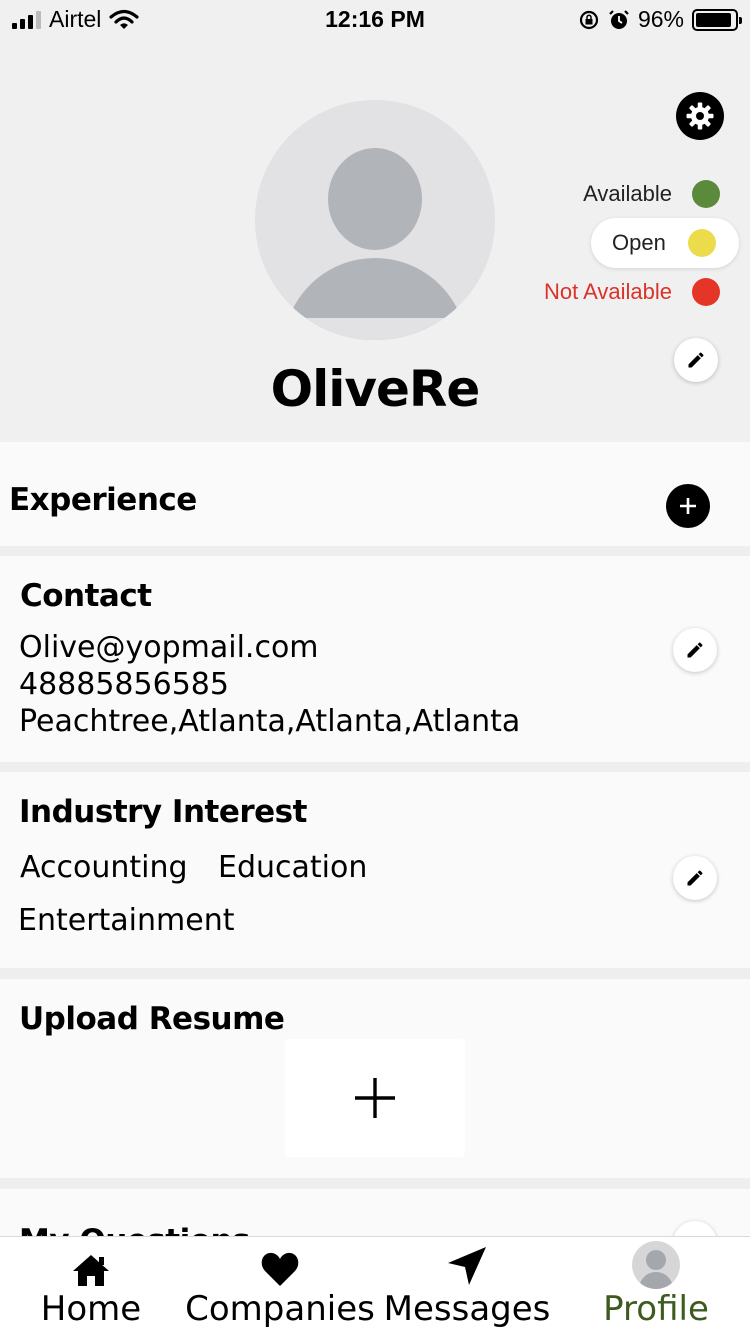 This screenshot has height=1334, width=750. Describe the element at coordinates (86, 596) in the screenshot. I see `contact-title: Contact` at that location.